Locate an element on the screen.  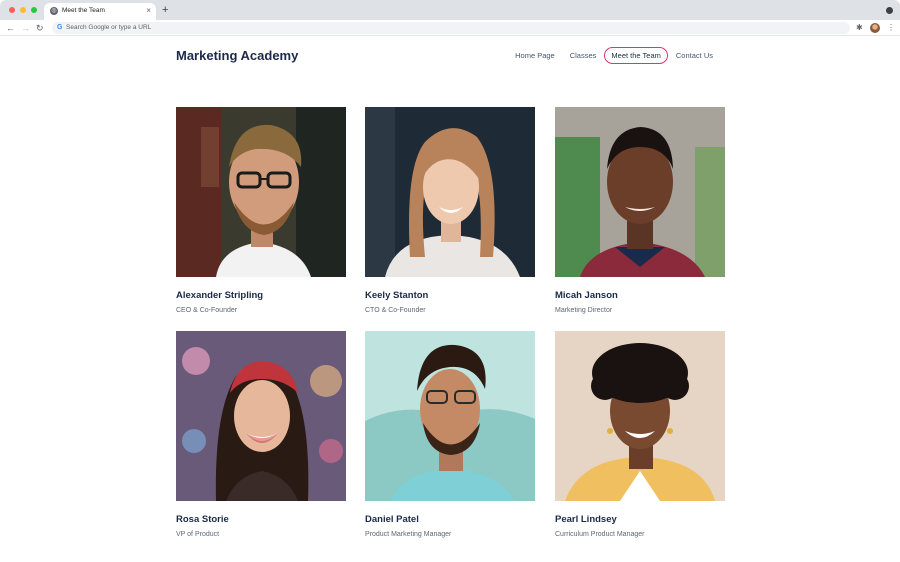
site-brand: Marketing Academy is located at coordinates (237, 55).